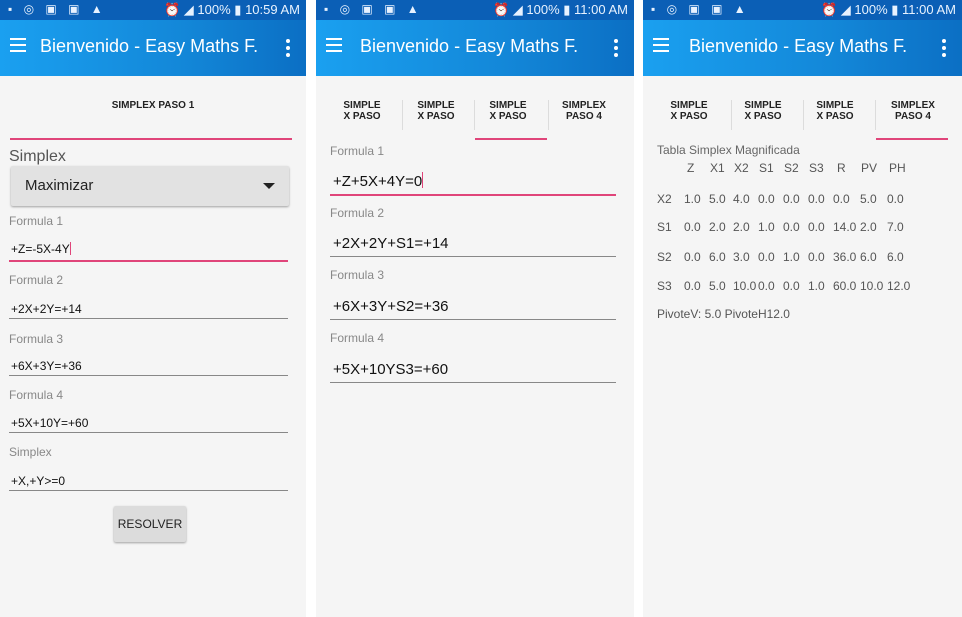 The image size is (962, 617). I want to click on tab-indicator, so click(151, 139).